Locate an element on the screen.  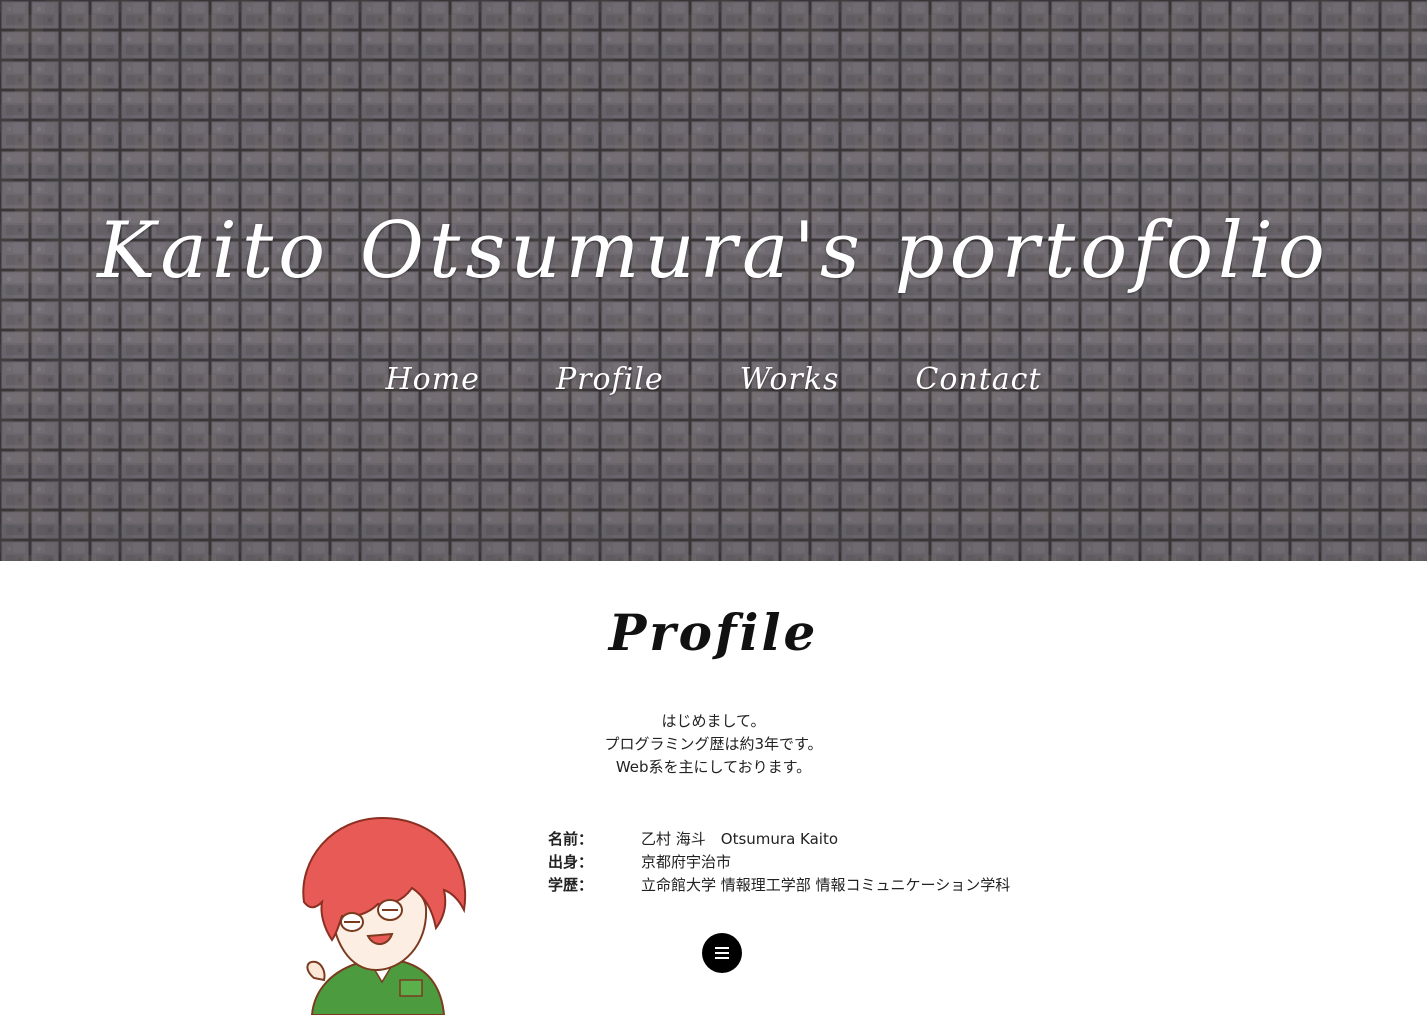
intro-line: プログラミング歴は約3年です。 is located at coordinates (713, 744).